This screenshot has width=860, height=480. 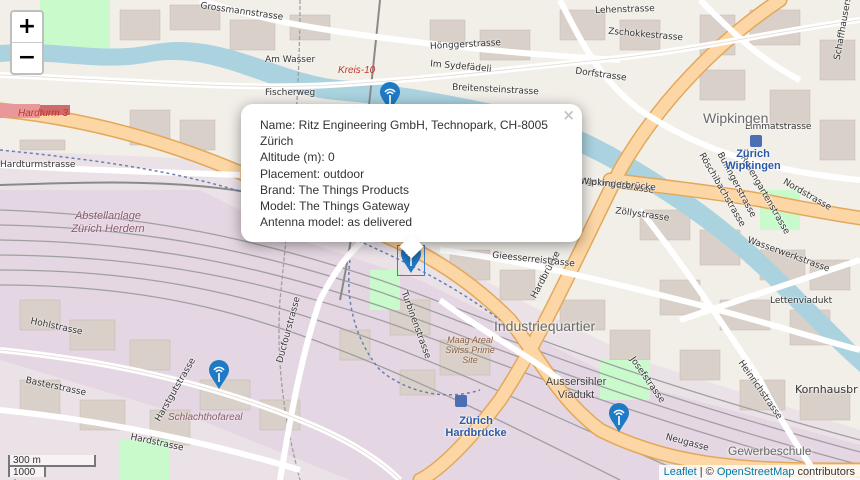 What do you see at coordinates (52, 467) in the screenshot?
I see `scale-bar: 300 m 1000 ft` at bounding box center [52, 467].